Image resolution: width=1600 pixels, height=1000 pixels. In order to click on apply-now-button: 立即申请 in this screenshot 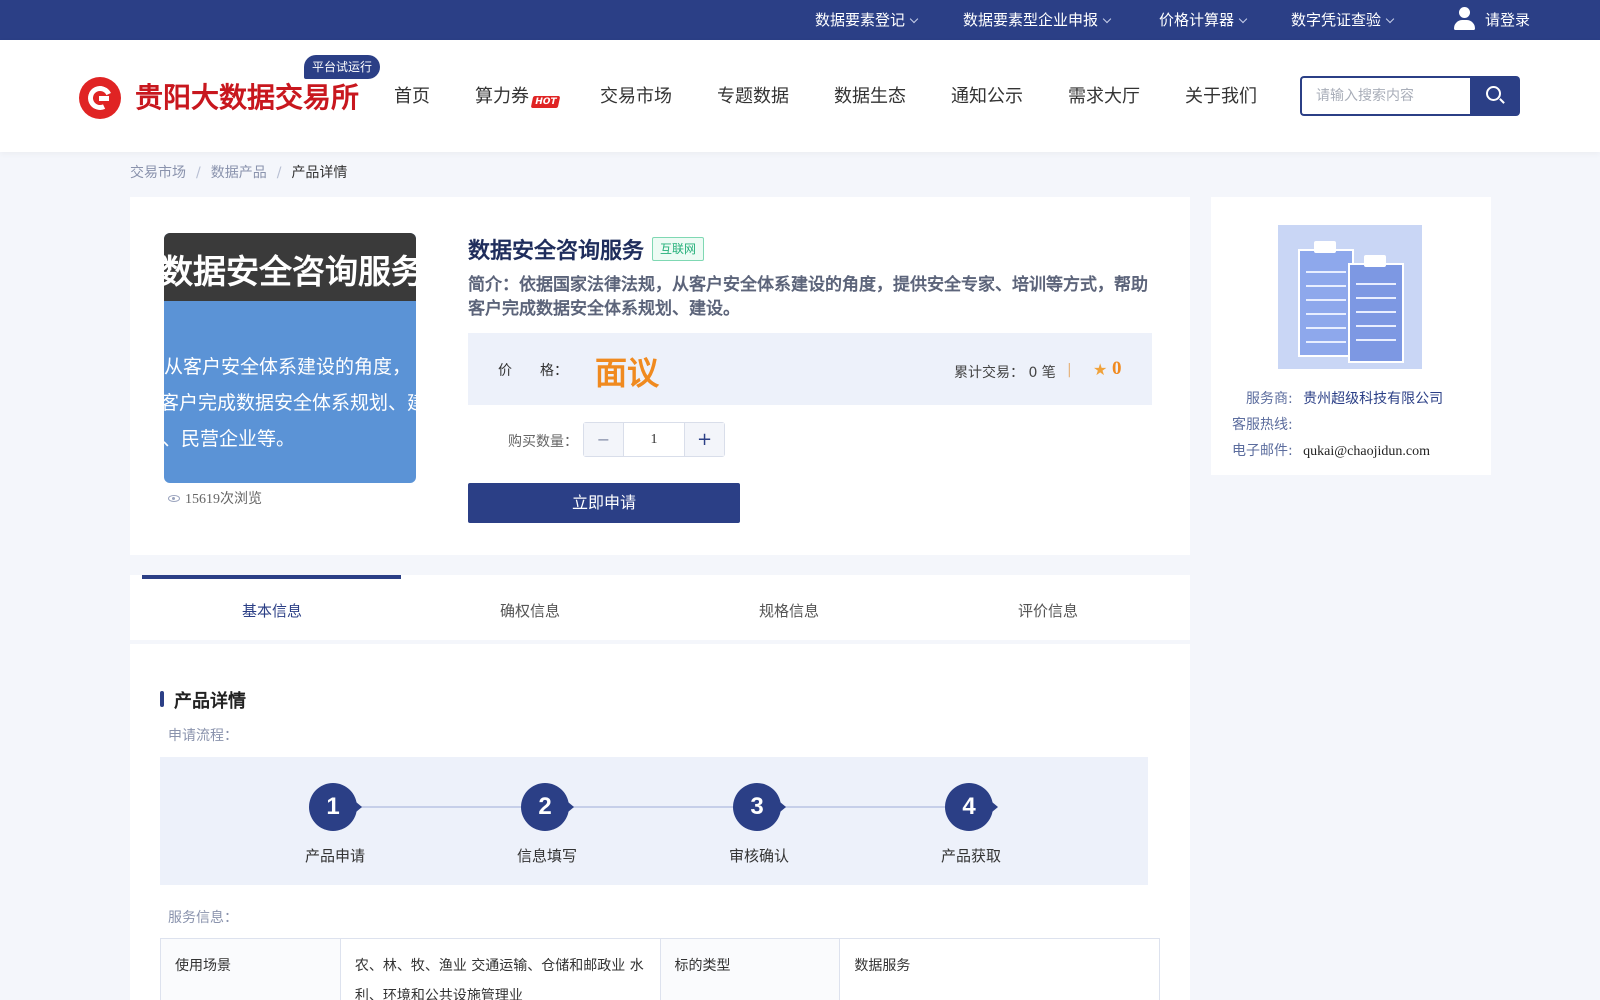, I will do `click(604, 503)`.